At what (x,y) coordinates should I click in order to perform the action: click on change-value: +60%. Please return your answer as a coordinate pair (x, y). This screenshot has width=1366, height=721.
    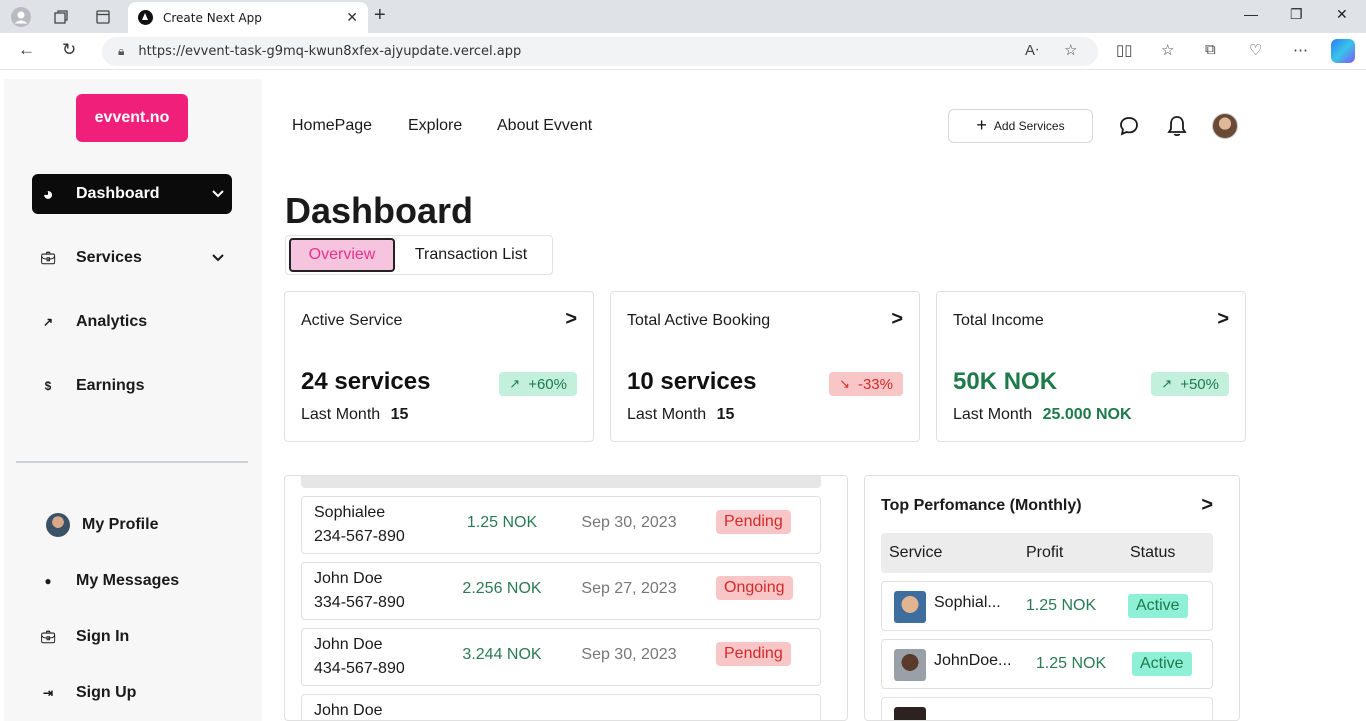
    Looking at the image, I should click on (547, 384).